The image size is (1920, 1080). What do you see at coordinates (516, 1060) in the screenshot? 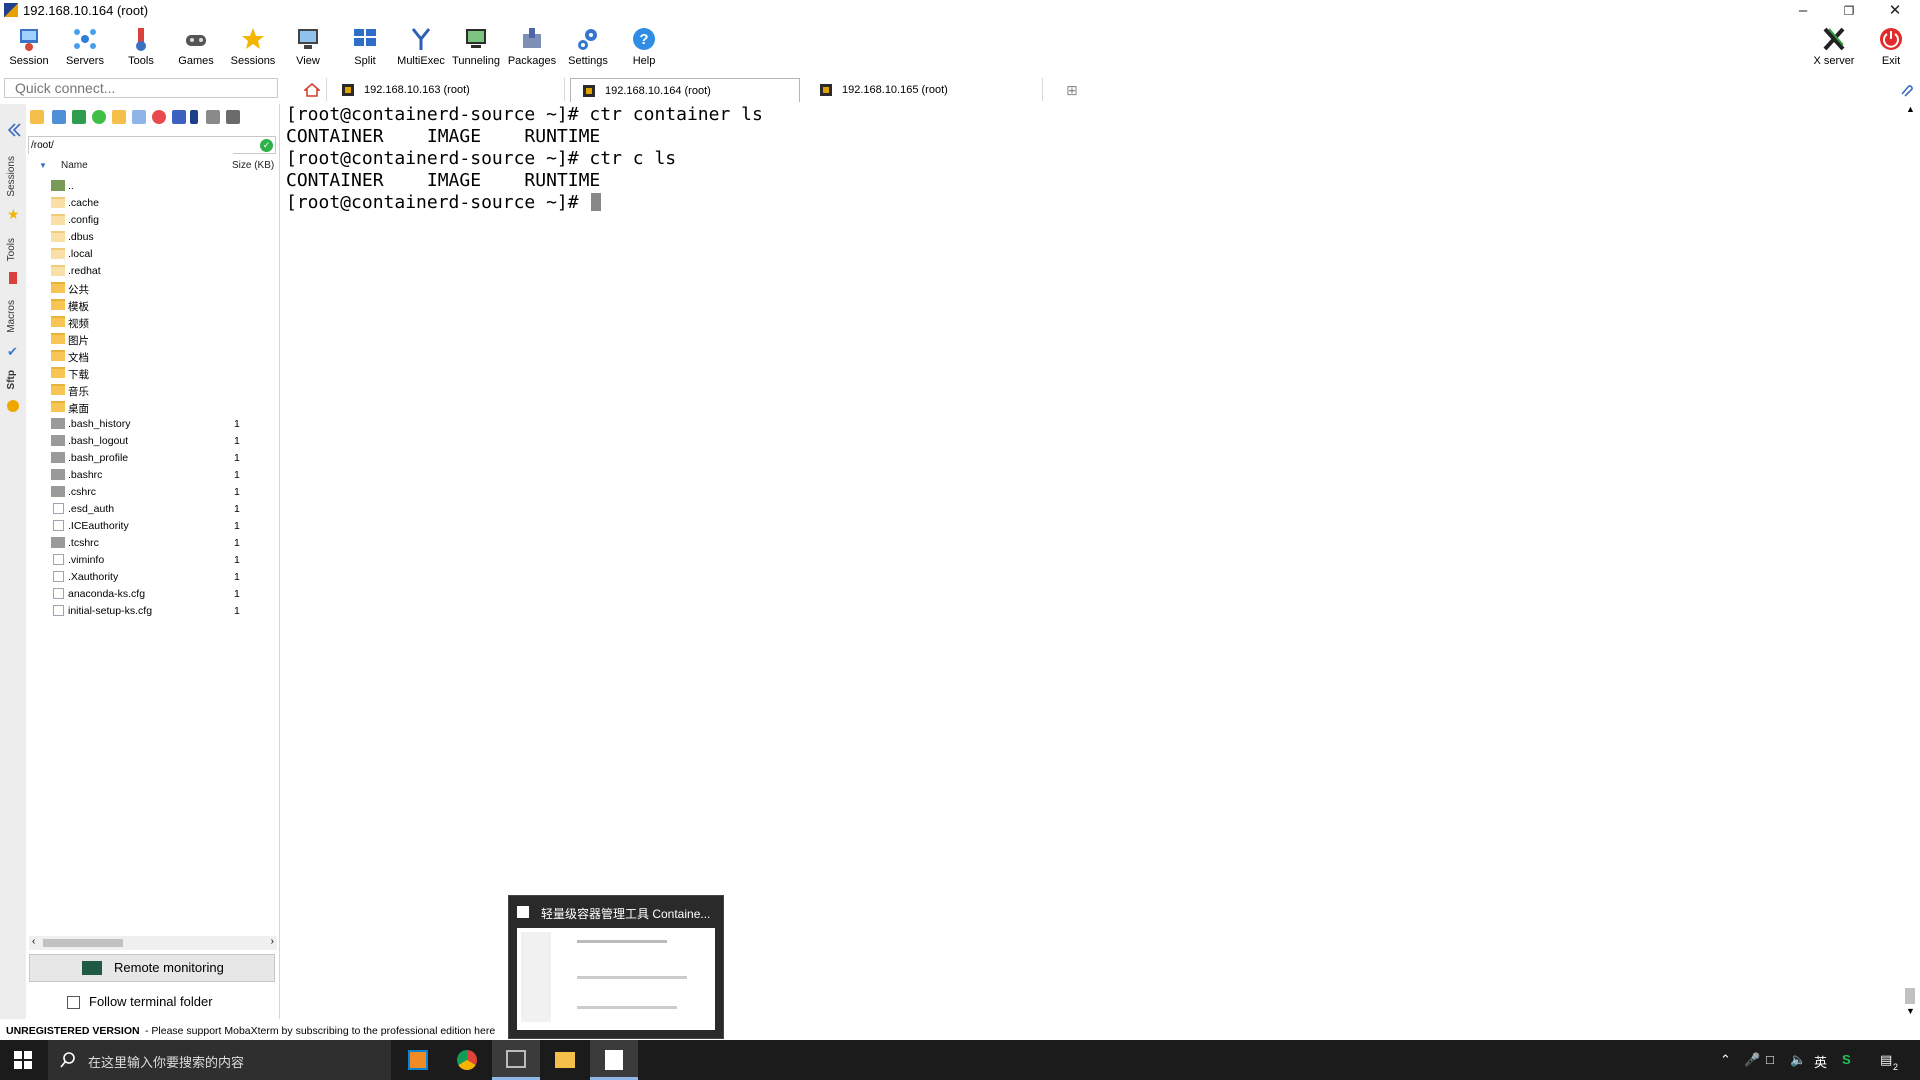
I see `taskbar-mobaxterm` at bounding box center [516, 1060].